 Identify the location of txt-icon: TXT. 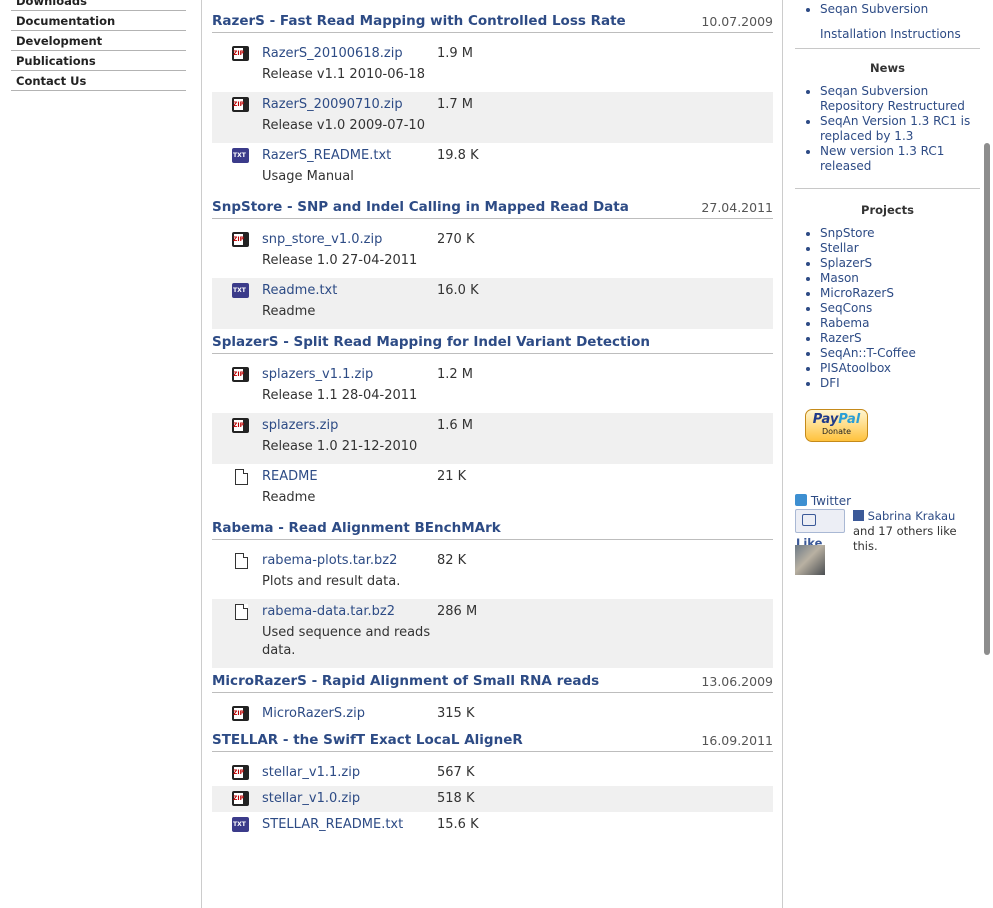
(240, 290).